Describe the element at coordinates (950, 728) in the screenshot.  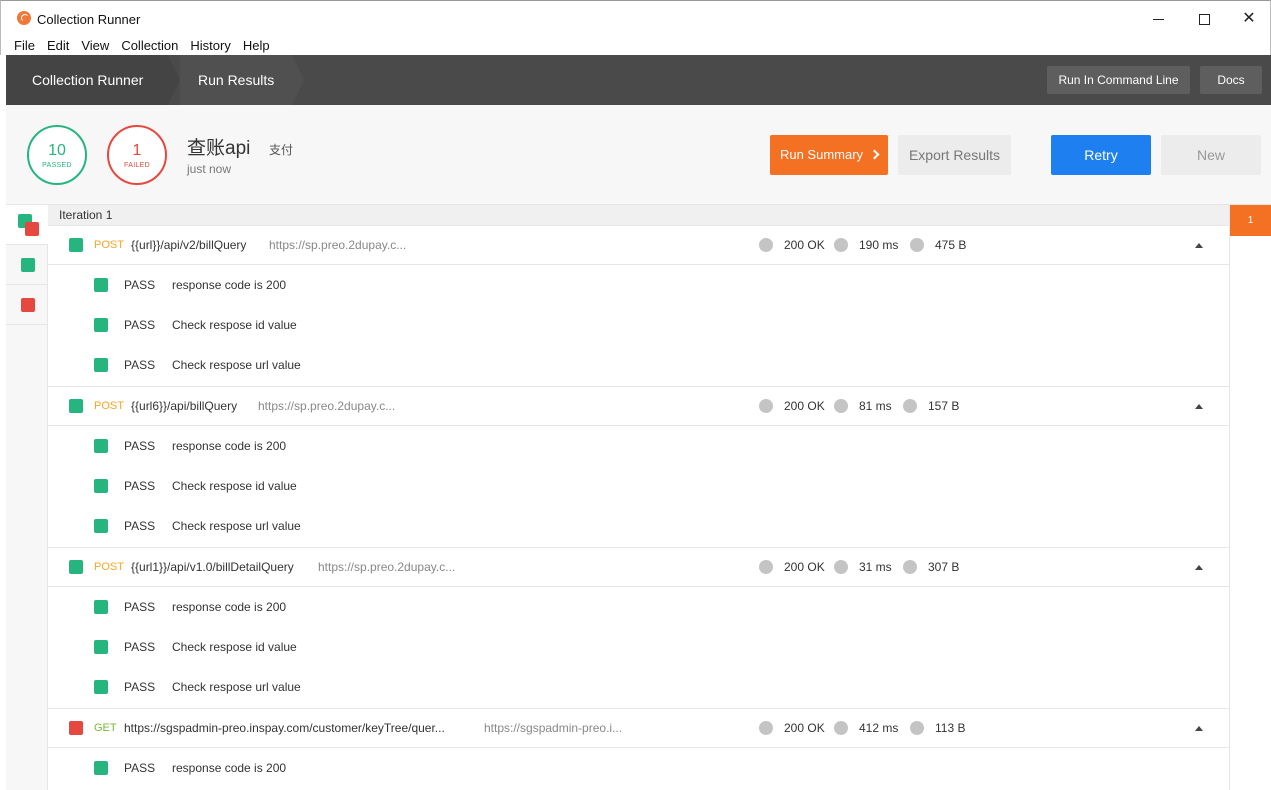
I see `response-size: 113 B` at that location.